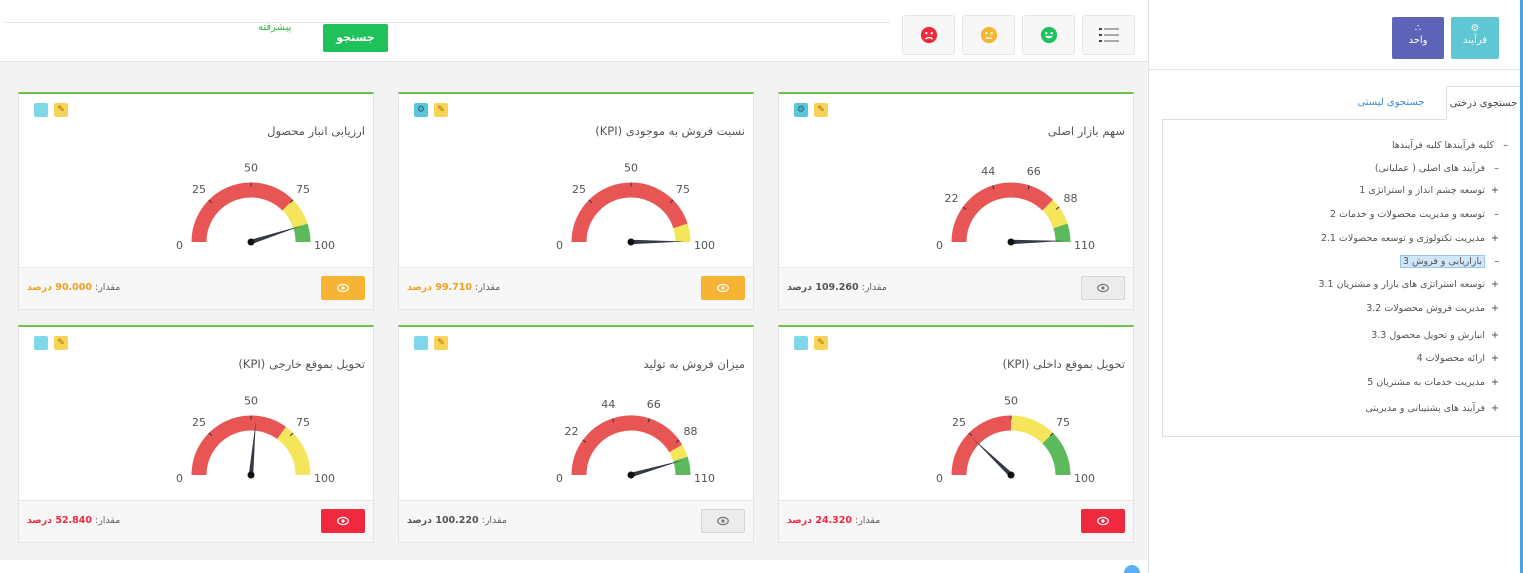 This screenshot has width=1523, height=573. What do you see at coordinates (1475, 38) in the screenshot?
I see `process-button: ⚙ فرآیند` at bounding box center [1475, 38].